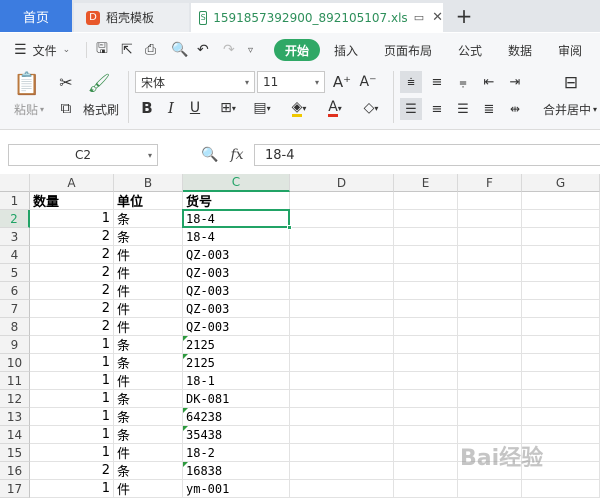  I want to click on merge-cells-icon: ⊟, so click(571, 83).